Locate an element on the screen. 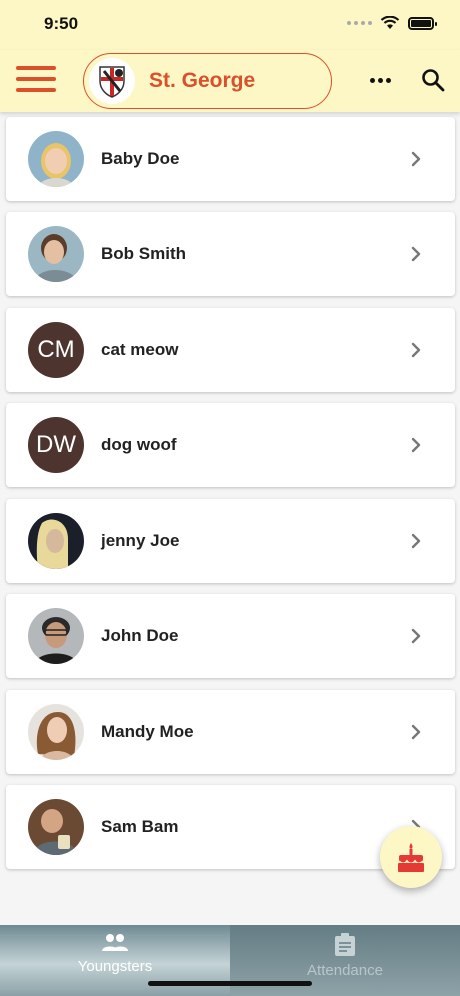  avatar: CM is located at coordinates (56, 350).